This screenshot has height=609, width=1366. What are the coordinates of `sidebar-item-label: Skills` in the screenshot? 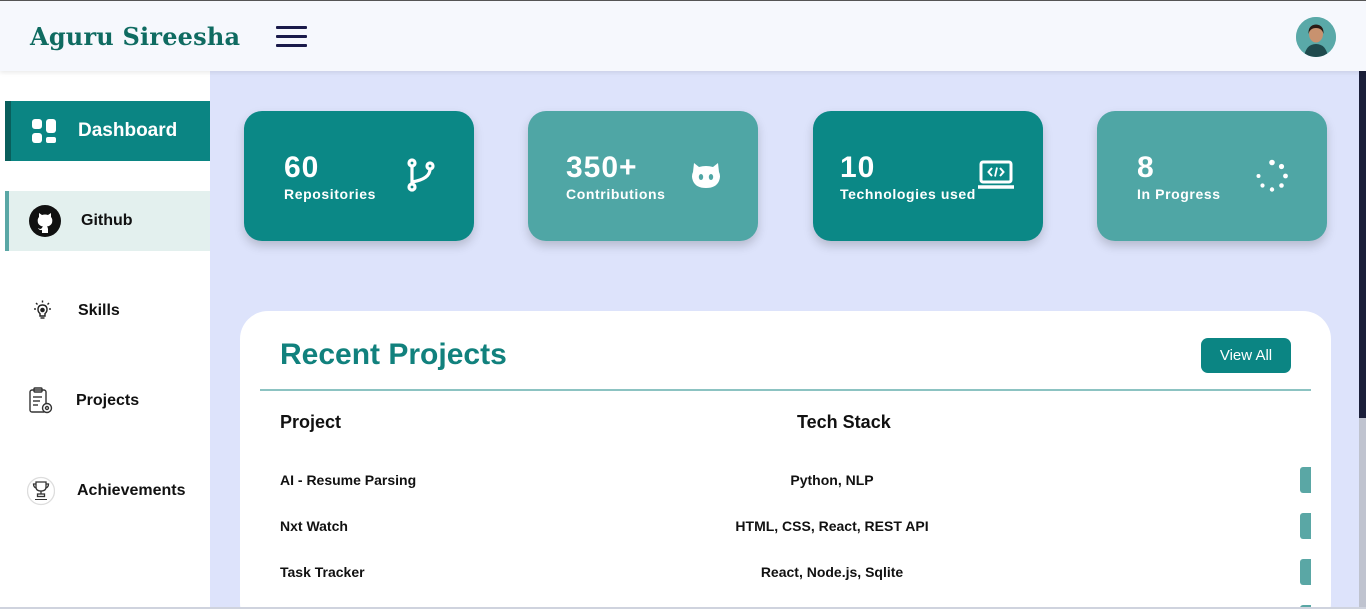 It's located at (99, 310).